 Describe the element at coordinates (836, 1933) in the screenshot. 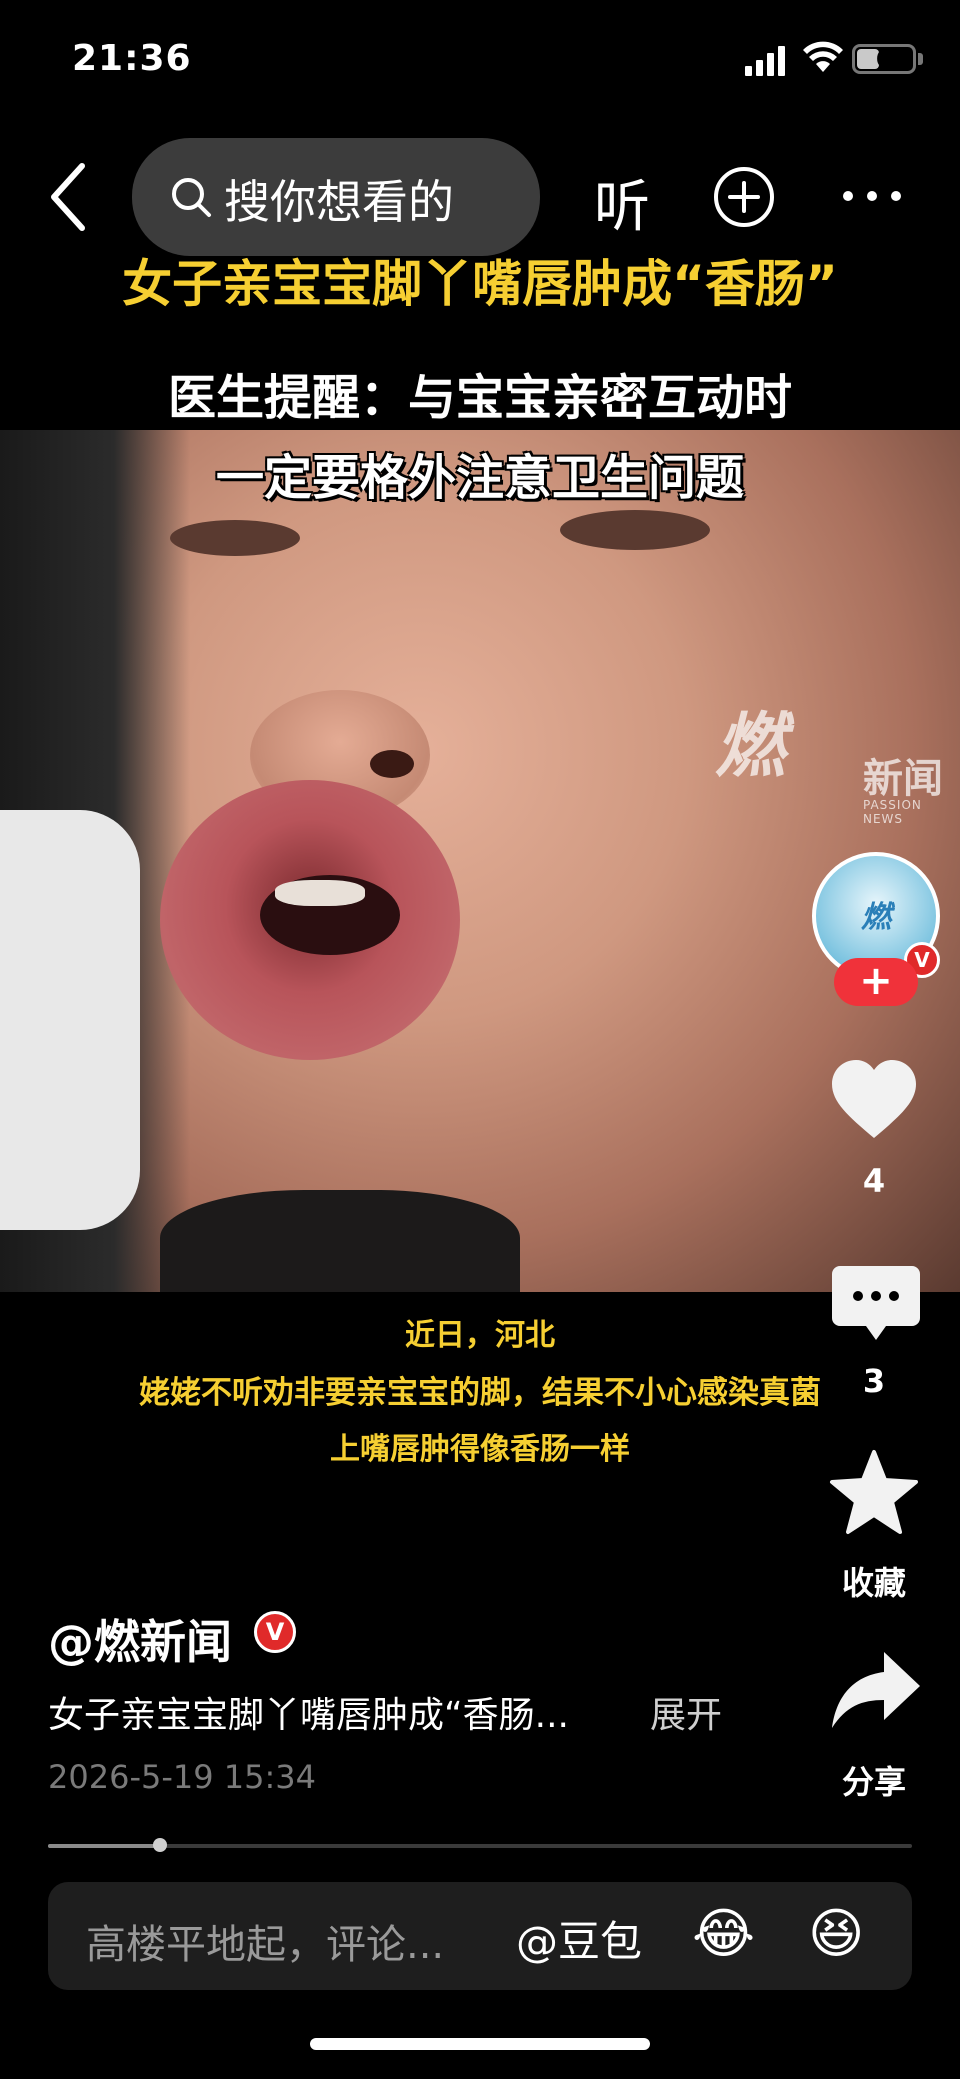

I see `emoji-grin-icon: 😆` at that location.